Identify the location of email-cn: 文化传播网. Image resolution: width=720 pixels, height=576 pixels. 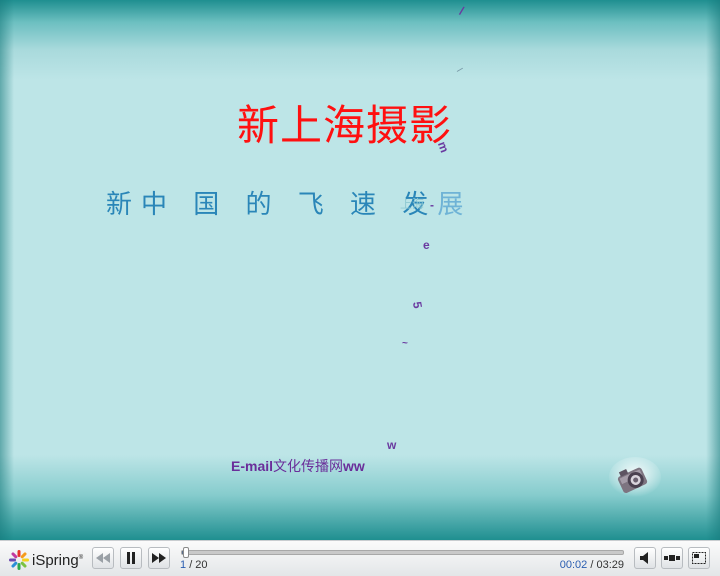
(308, 467).